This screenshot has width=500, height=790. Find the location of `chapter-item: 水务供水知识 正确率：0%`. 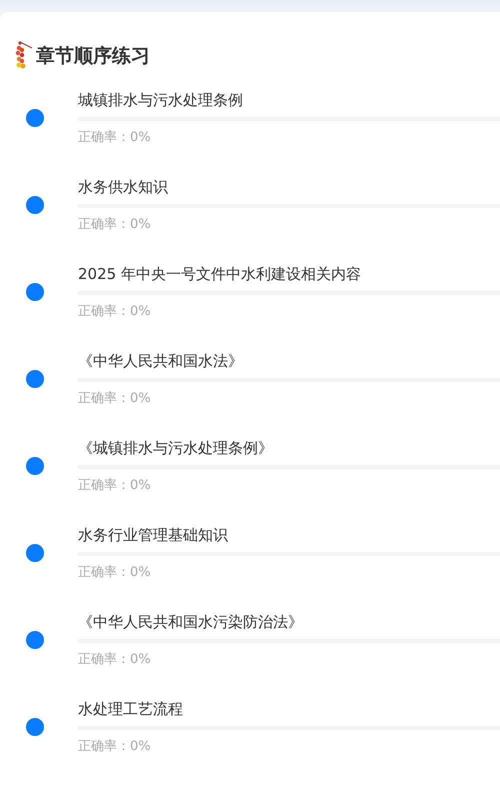

chapter-item: 水务供水知识 正确率：0% is located at coordinates (257, 204).